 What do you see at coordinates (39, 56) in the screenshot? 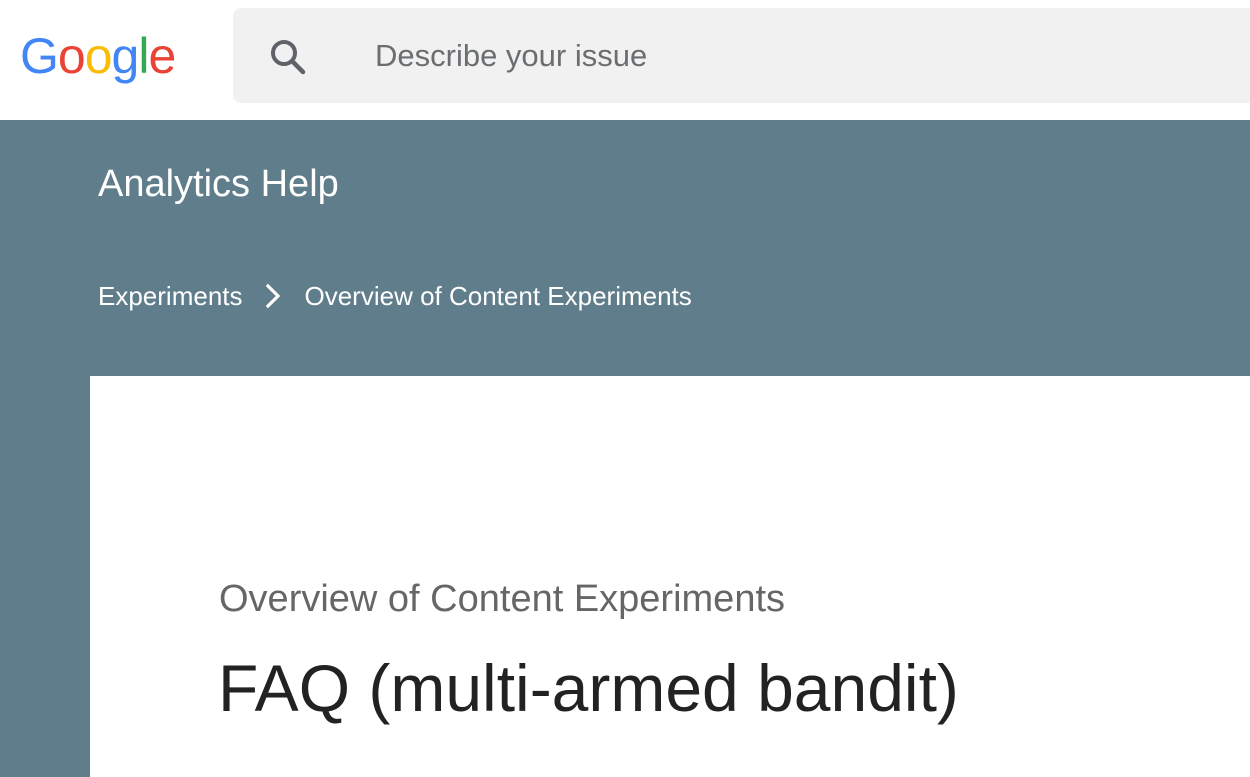
I see `logo-letter: G` at bounding box center [39, 56].